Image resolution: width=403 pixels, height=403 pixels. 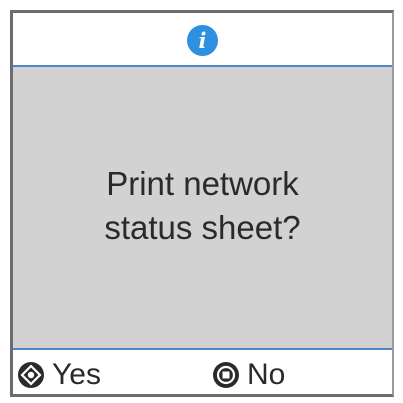 I want to click on message-line-1: Print network, so click(x=202, y=183).